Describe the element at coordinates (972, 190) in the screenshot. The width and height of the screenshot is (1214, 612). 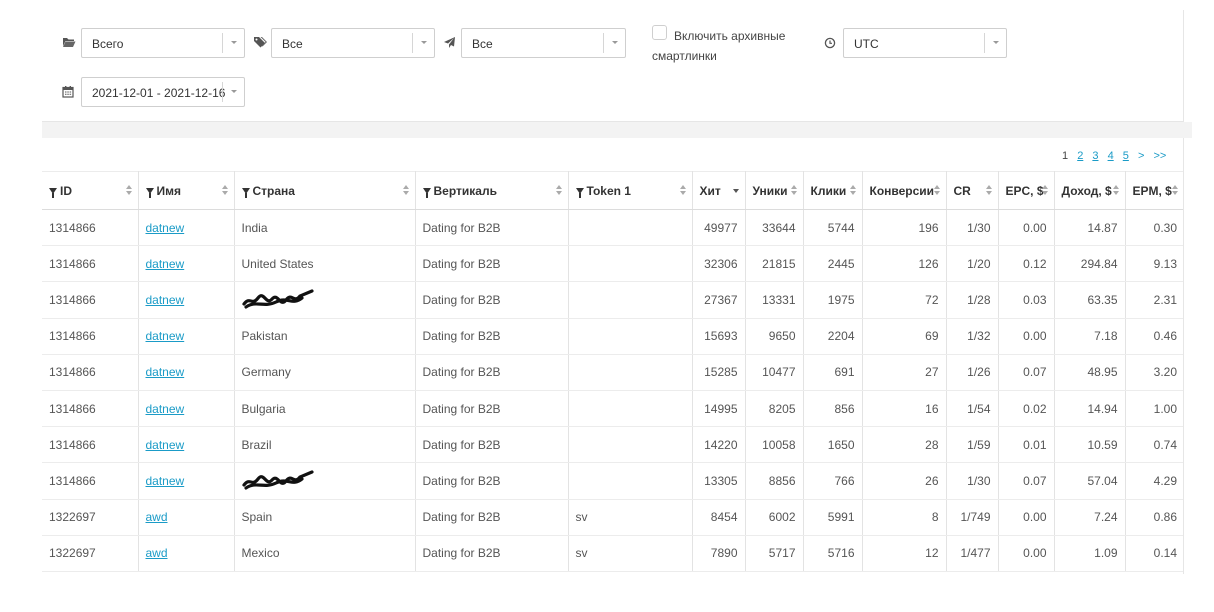
I see `column-header-cr: CR` at that location.